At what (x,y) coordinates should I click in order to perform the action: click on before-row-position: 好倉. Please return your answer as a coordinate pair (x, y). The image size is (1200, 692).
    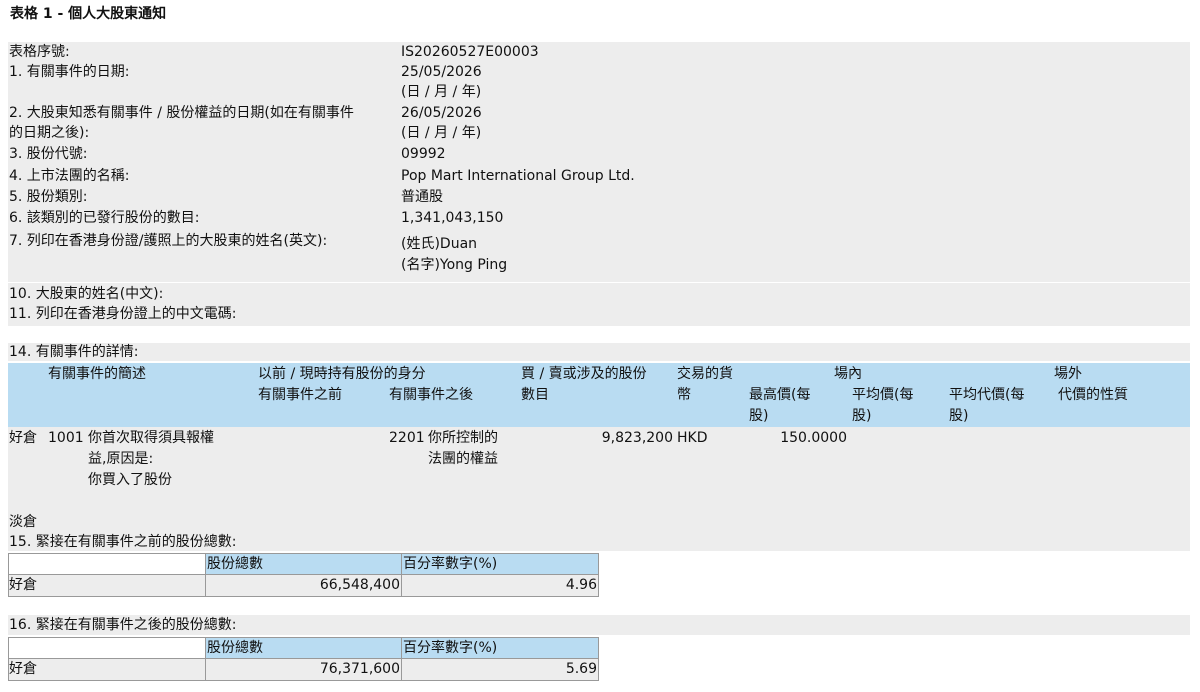
    Looking at the image, I should click on (23, 585).